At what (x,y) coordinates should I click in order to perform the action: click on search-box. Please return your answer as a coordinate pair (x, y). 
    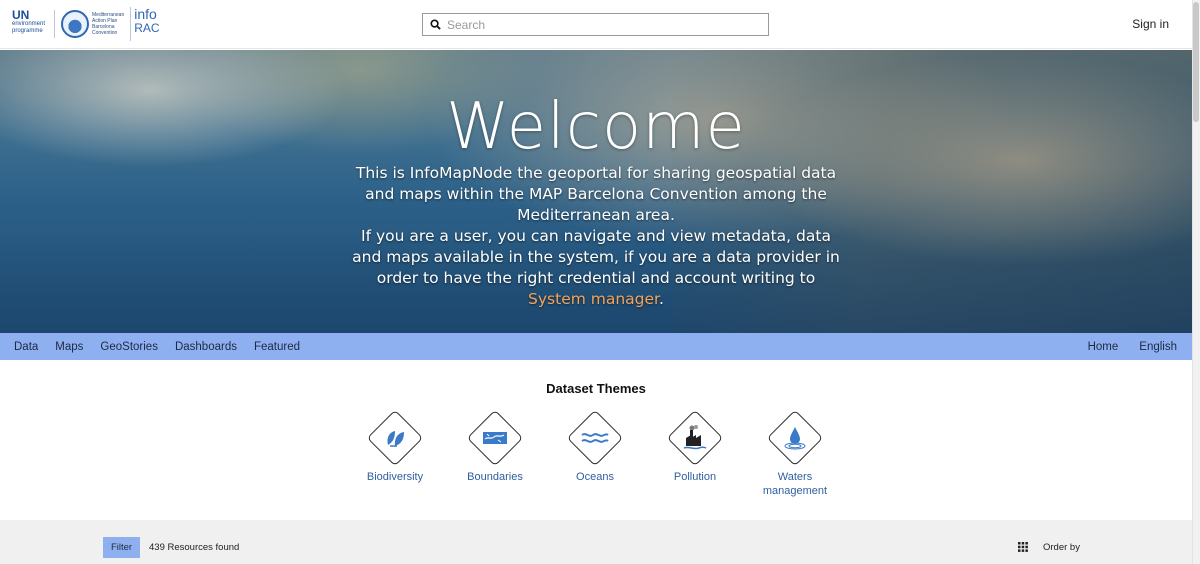
    Looking at the image, I should click on (595, 24).